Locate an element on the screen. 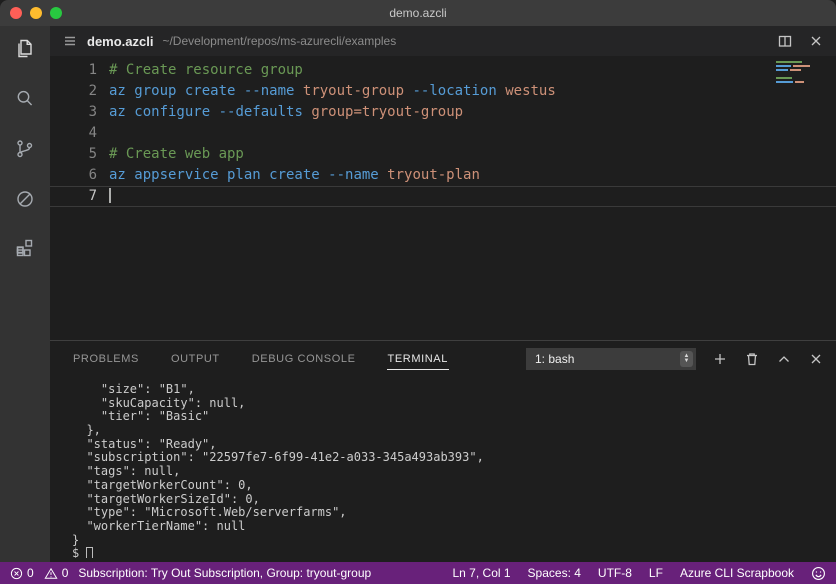 This screenshot has width=836, height=584. minimize-window-button is located at coordinates (36, 13).